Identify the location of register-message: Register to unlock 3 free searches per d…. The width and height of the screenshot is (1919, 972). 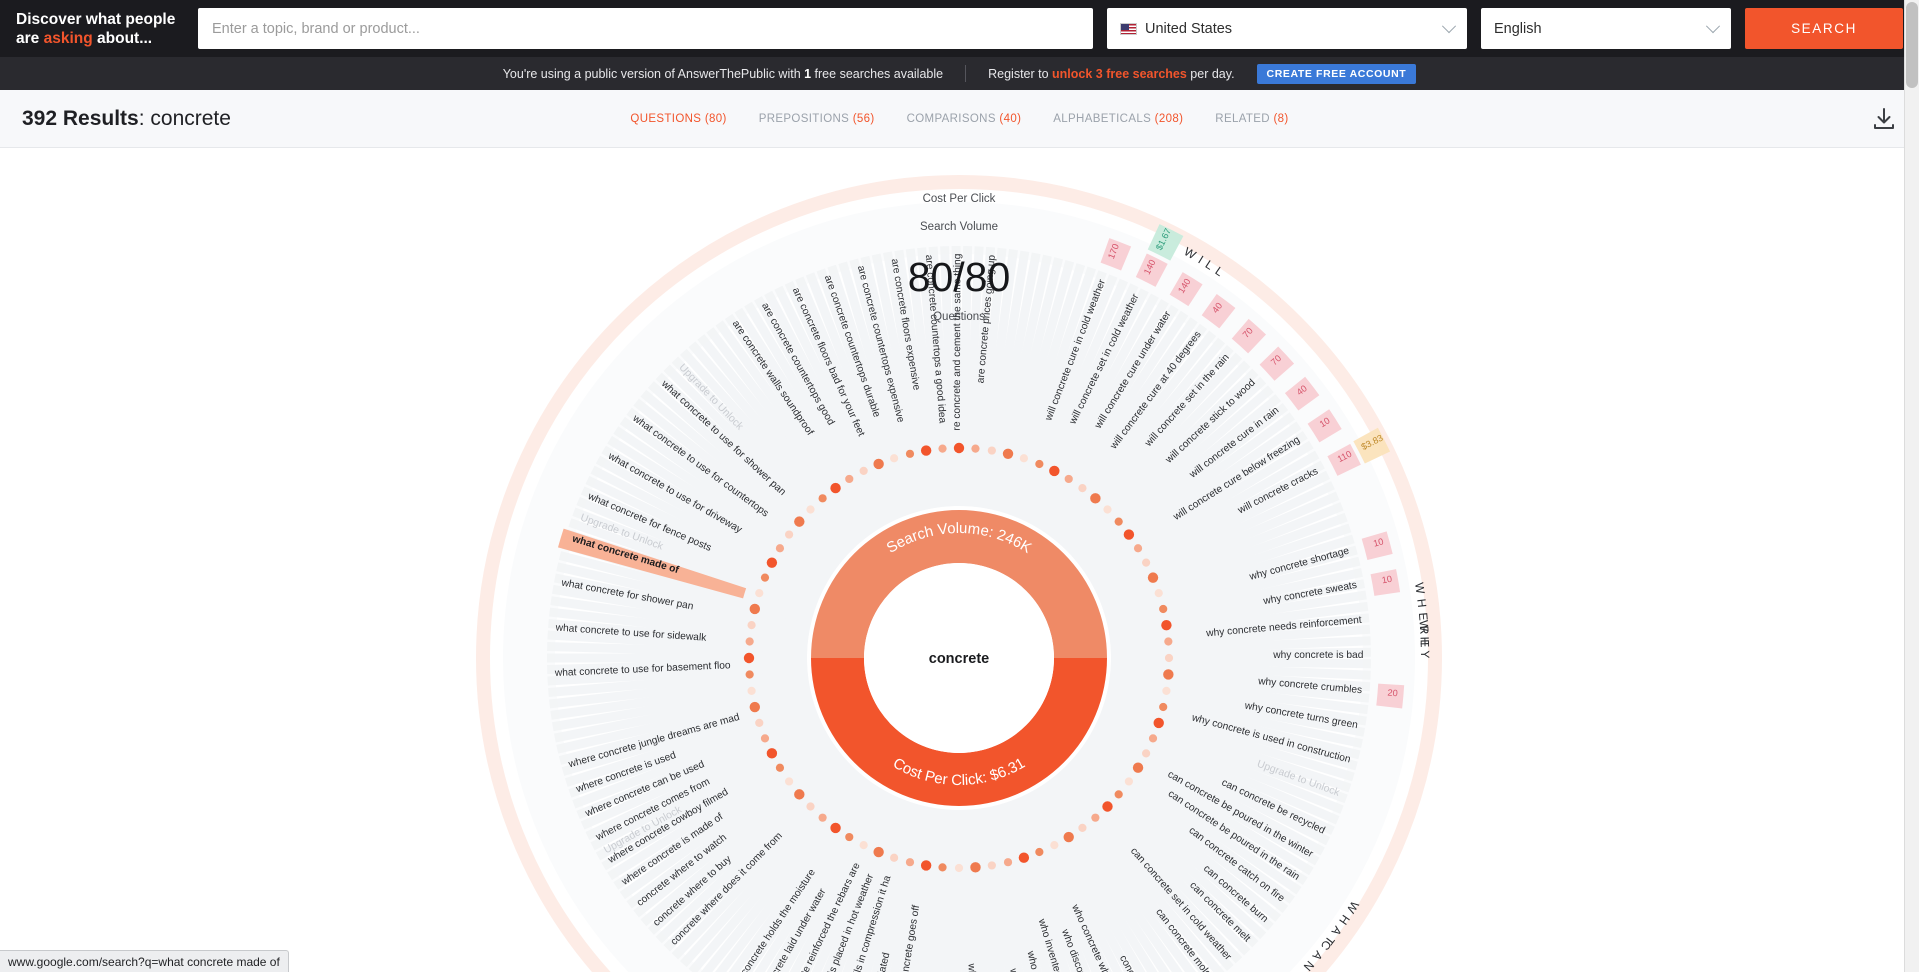
(1111, 74).